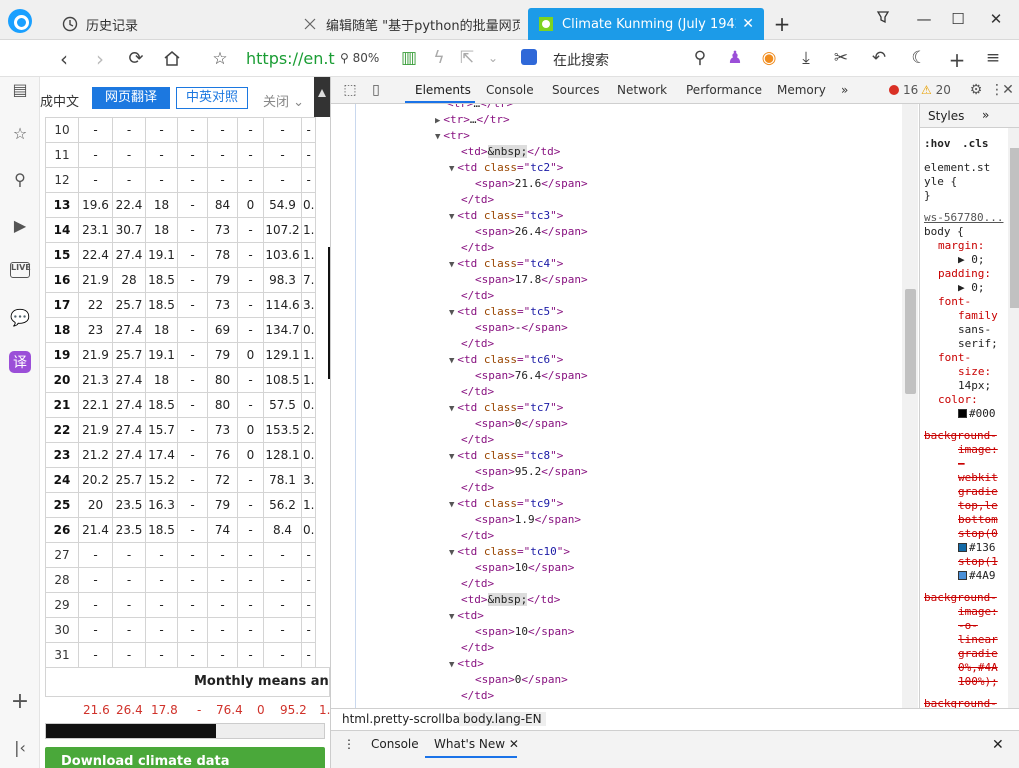 The image size is (1019, 768). I want to click on forward-icon: ›, so click(100, 59).